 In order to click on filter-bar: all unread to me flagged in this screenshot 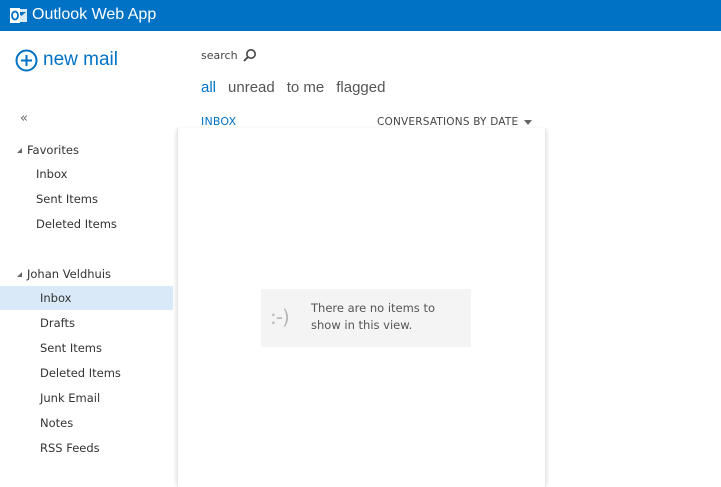, I will do `click(299, 88)`.